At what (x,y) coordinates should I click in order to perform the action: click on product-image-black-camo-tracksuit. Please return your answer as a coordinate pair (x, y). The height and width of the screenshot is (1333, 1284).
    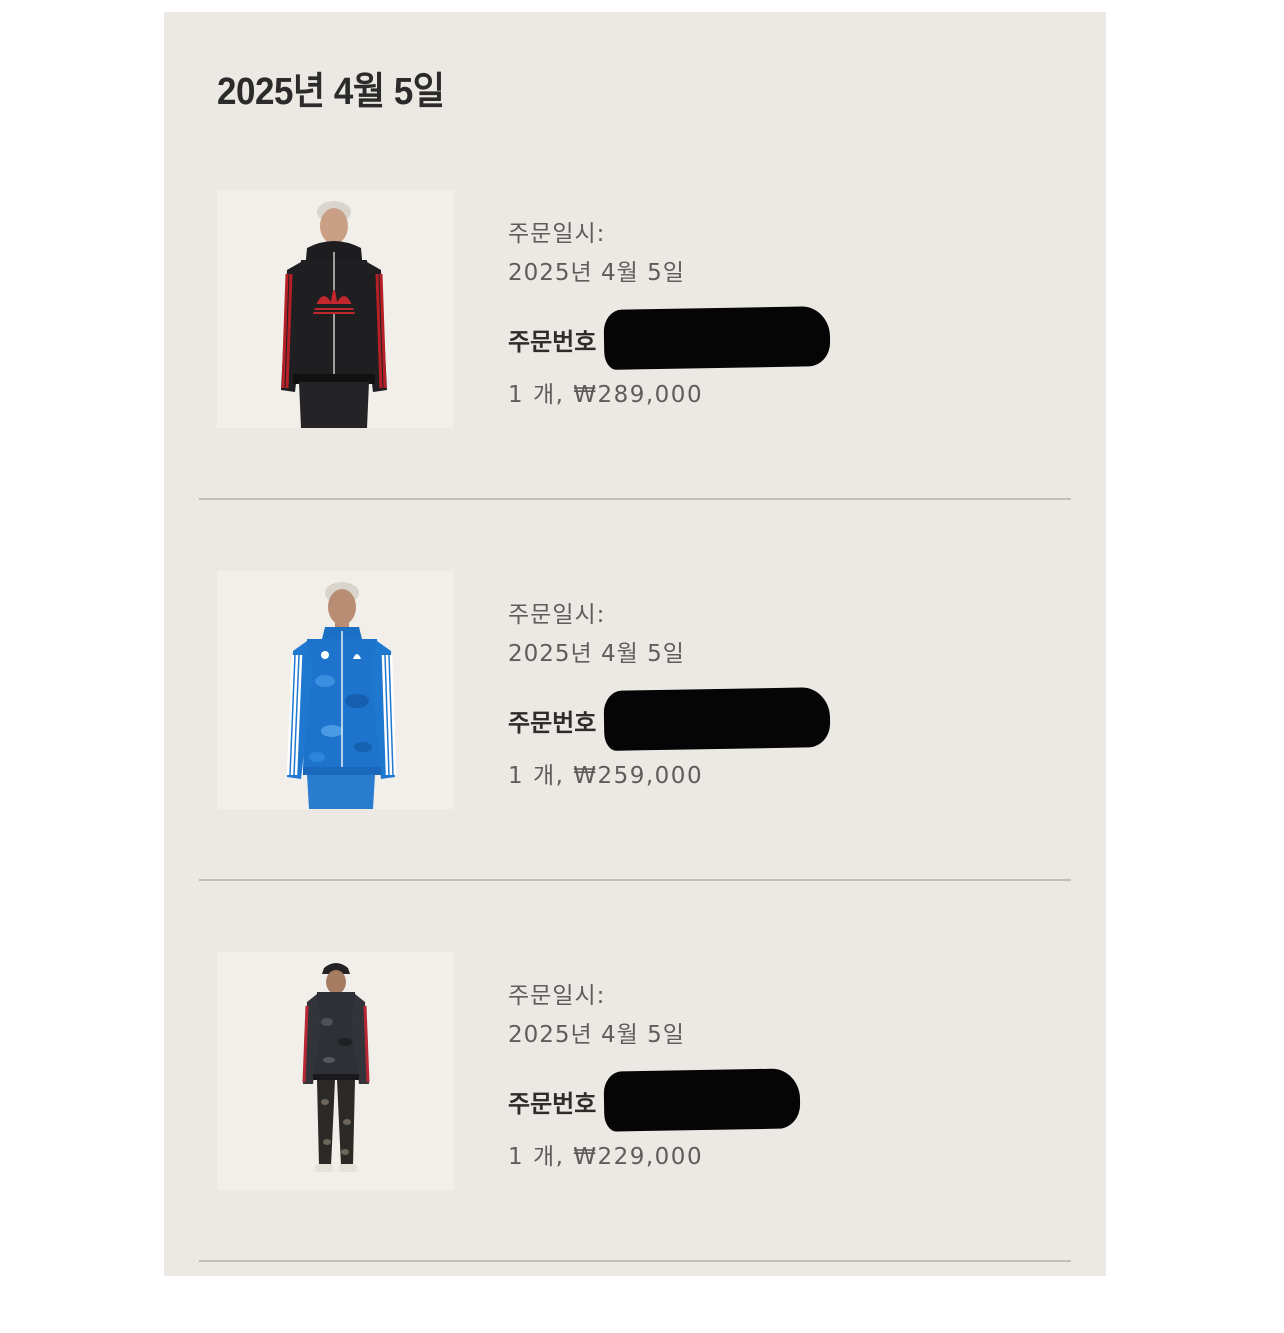
    Looking at the image, I should click on (335, 1071).